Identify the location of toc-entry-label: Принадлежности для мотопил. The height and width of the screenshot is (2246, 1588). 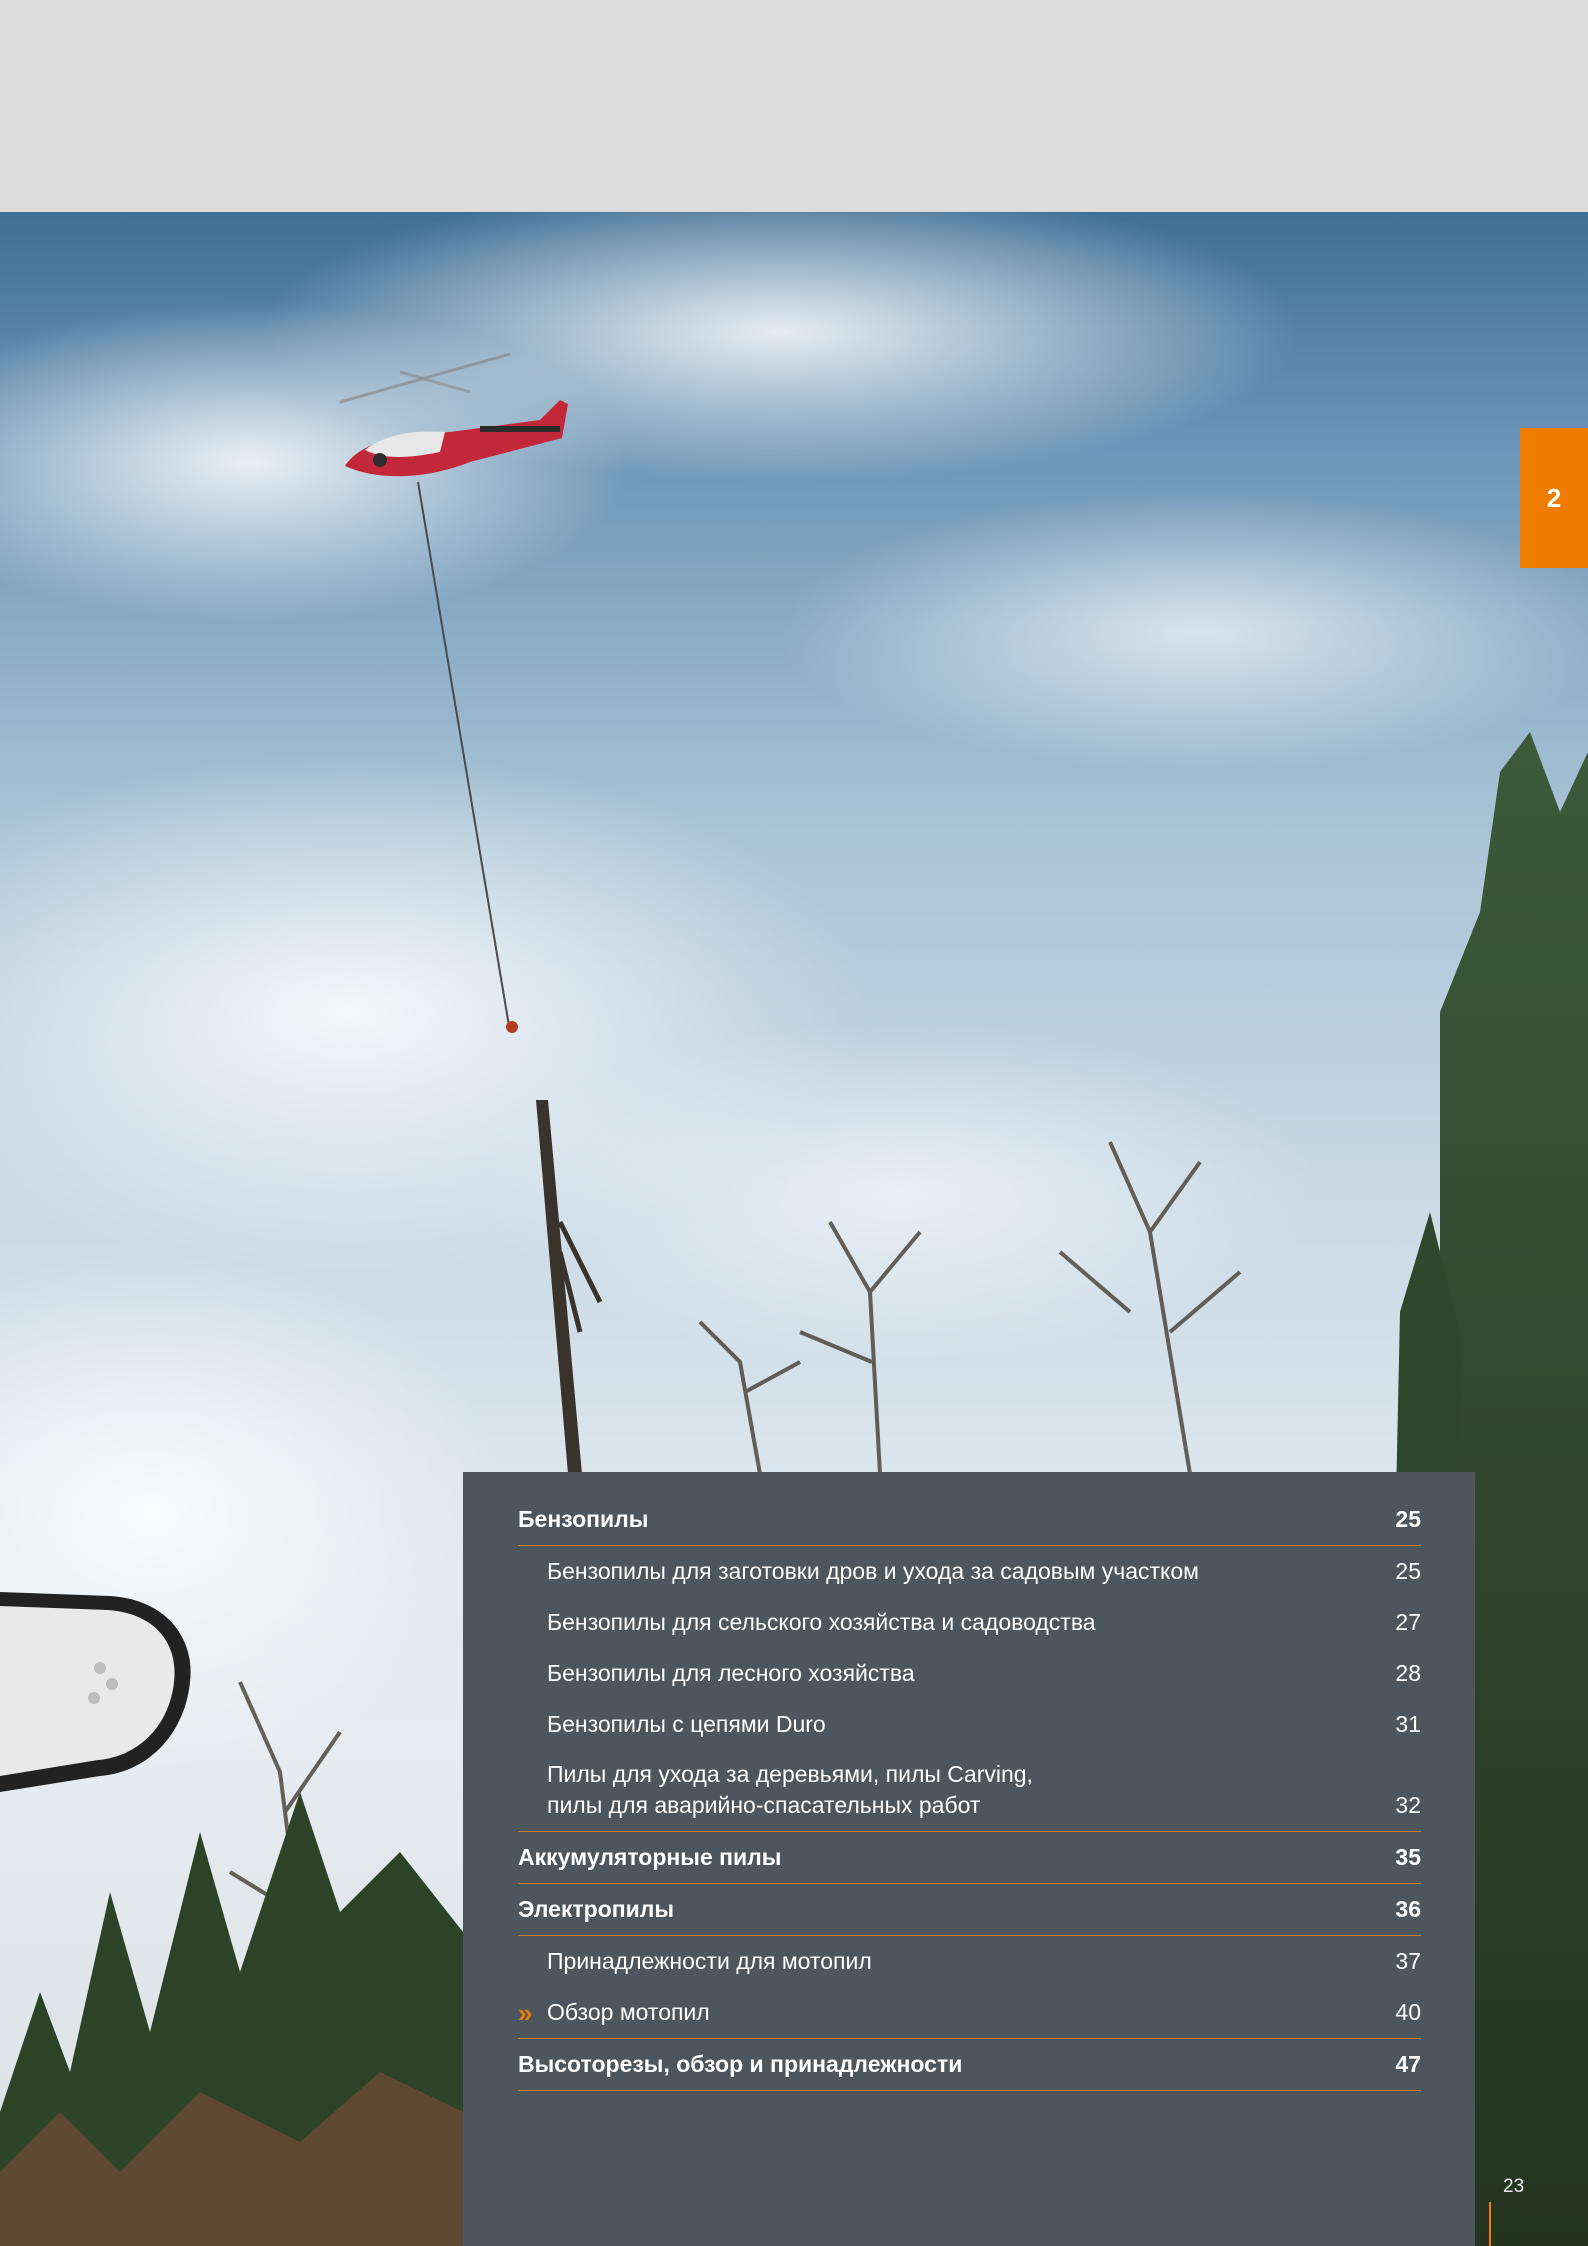
(709, 1961).